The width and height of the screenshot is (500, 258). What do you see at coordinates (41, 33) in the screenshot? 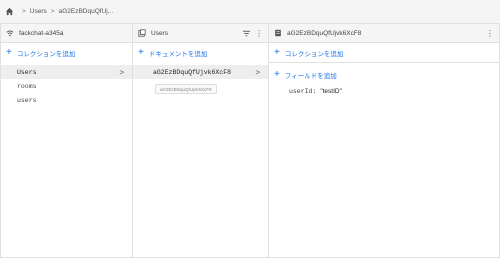
I see `root-panel-title: fackchat-a345a` at bounding box center [41, 33].